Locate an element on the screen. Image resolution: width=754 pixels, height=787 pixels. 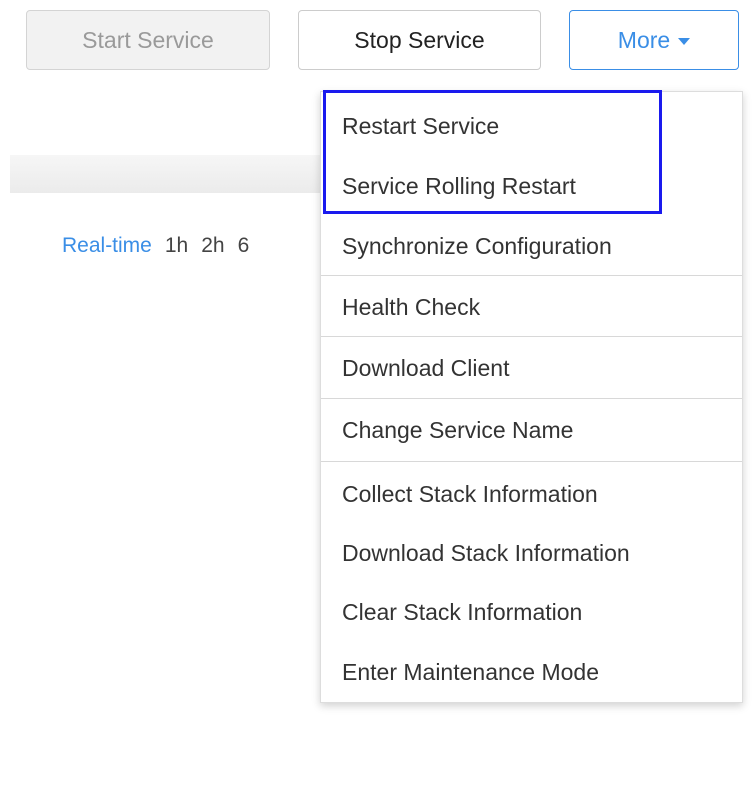
caret-down-icon is located at coordinates (684, 41).